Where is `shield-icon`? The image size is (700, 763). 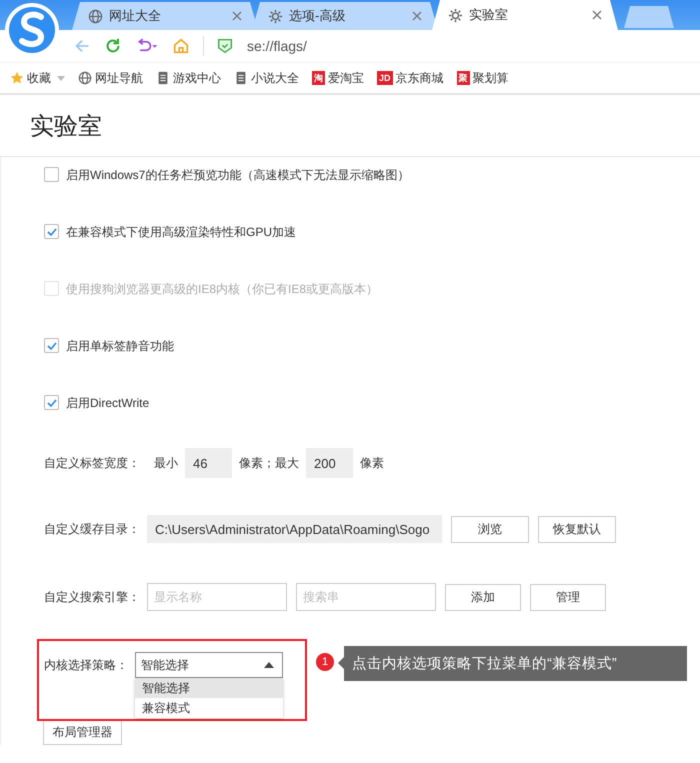 shield-icon is located at coordinates (225, 46).